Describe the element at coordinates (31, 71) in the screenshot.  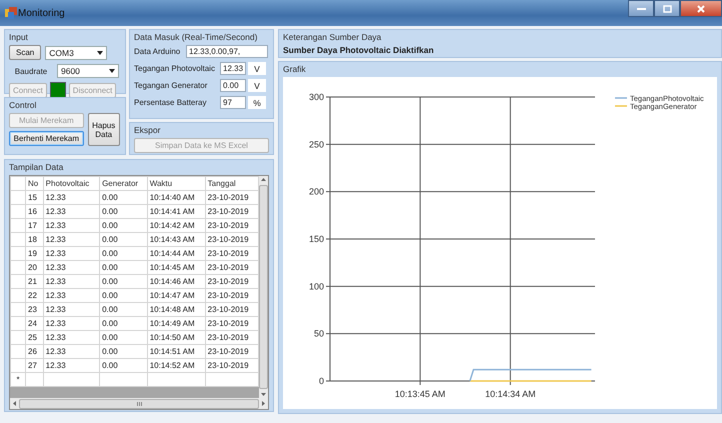
I see `baudrate-label: Baudrate` at that location.